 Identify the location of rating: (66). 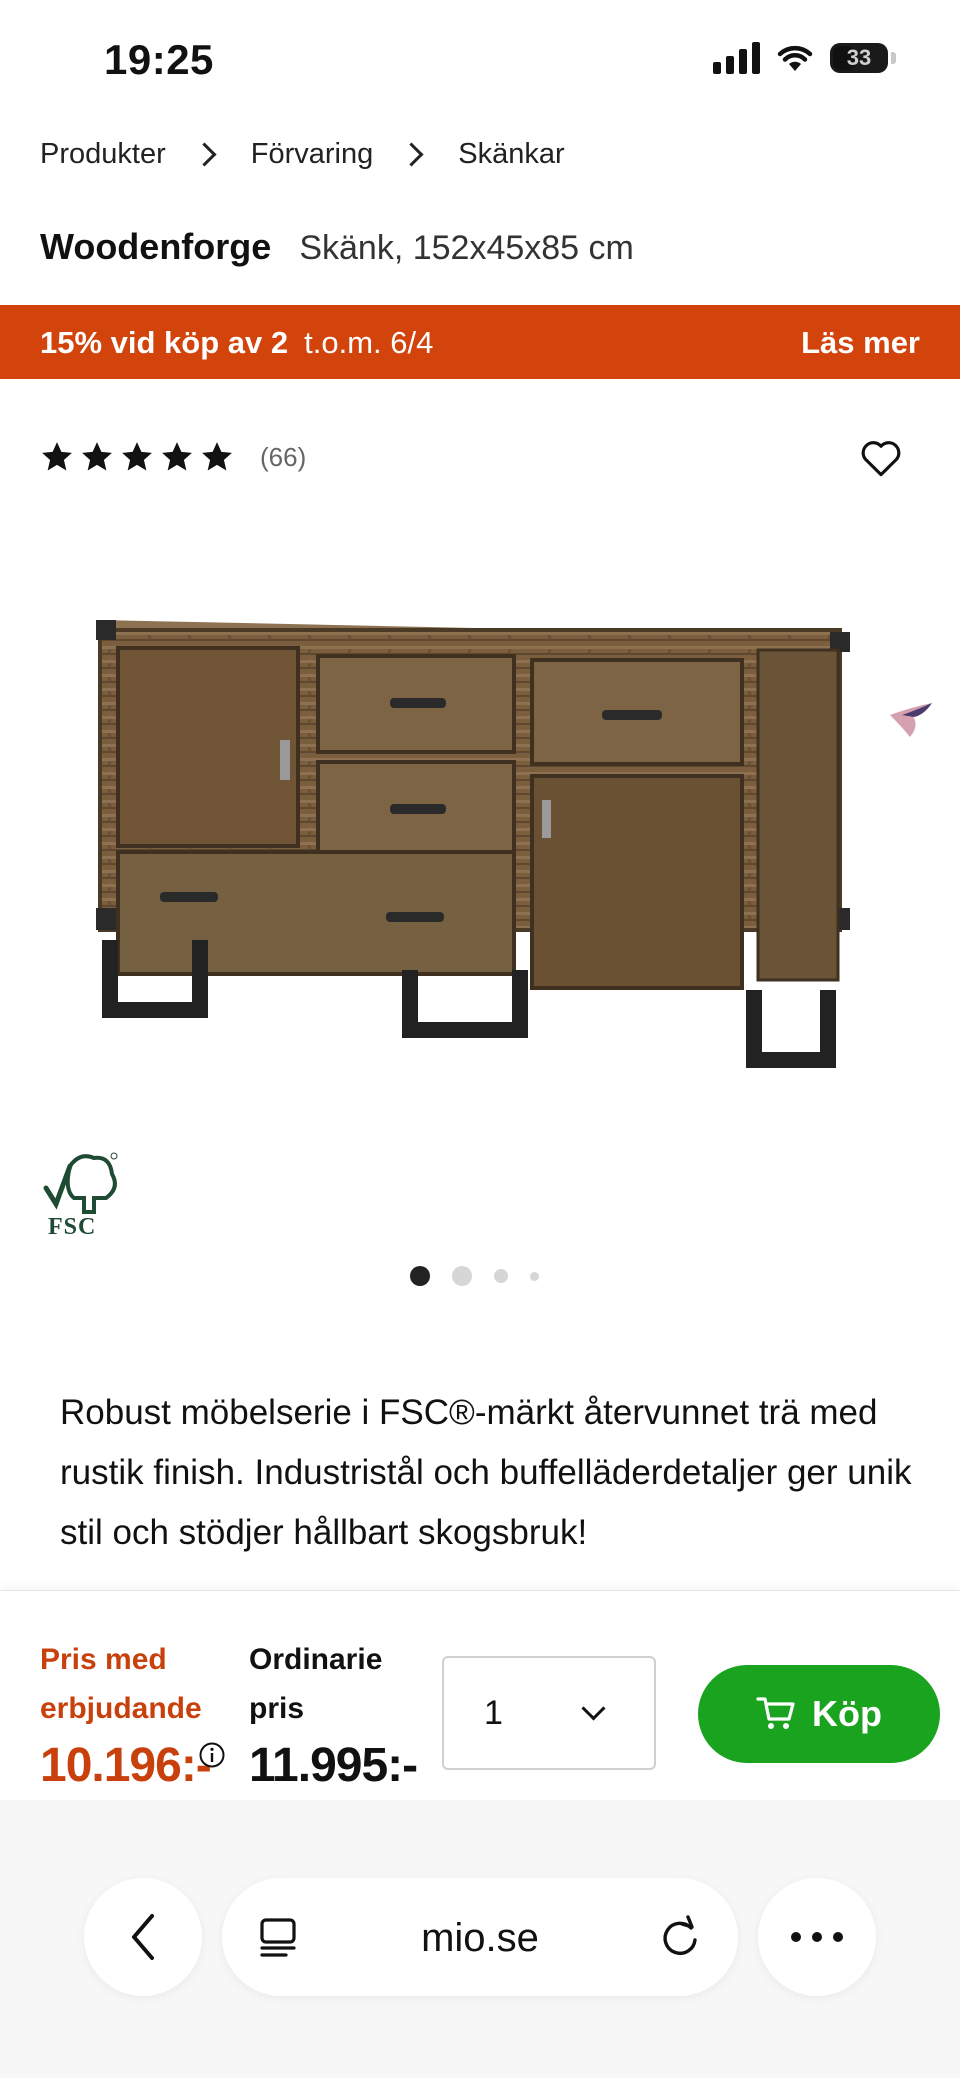
(173, 457).